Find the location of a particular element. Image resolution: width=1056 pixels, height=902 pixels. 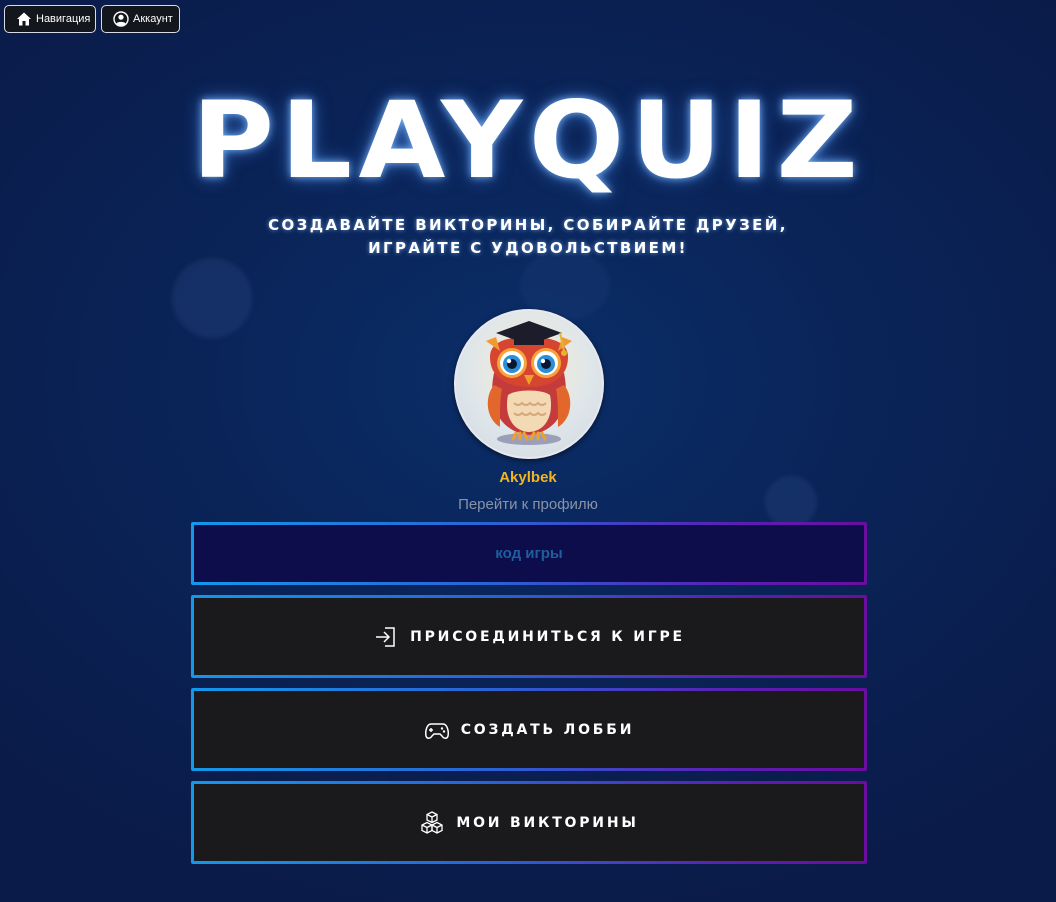

game-code-container is located at coordinates (529, 553).